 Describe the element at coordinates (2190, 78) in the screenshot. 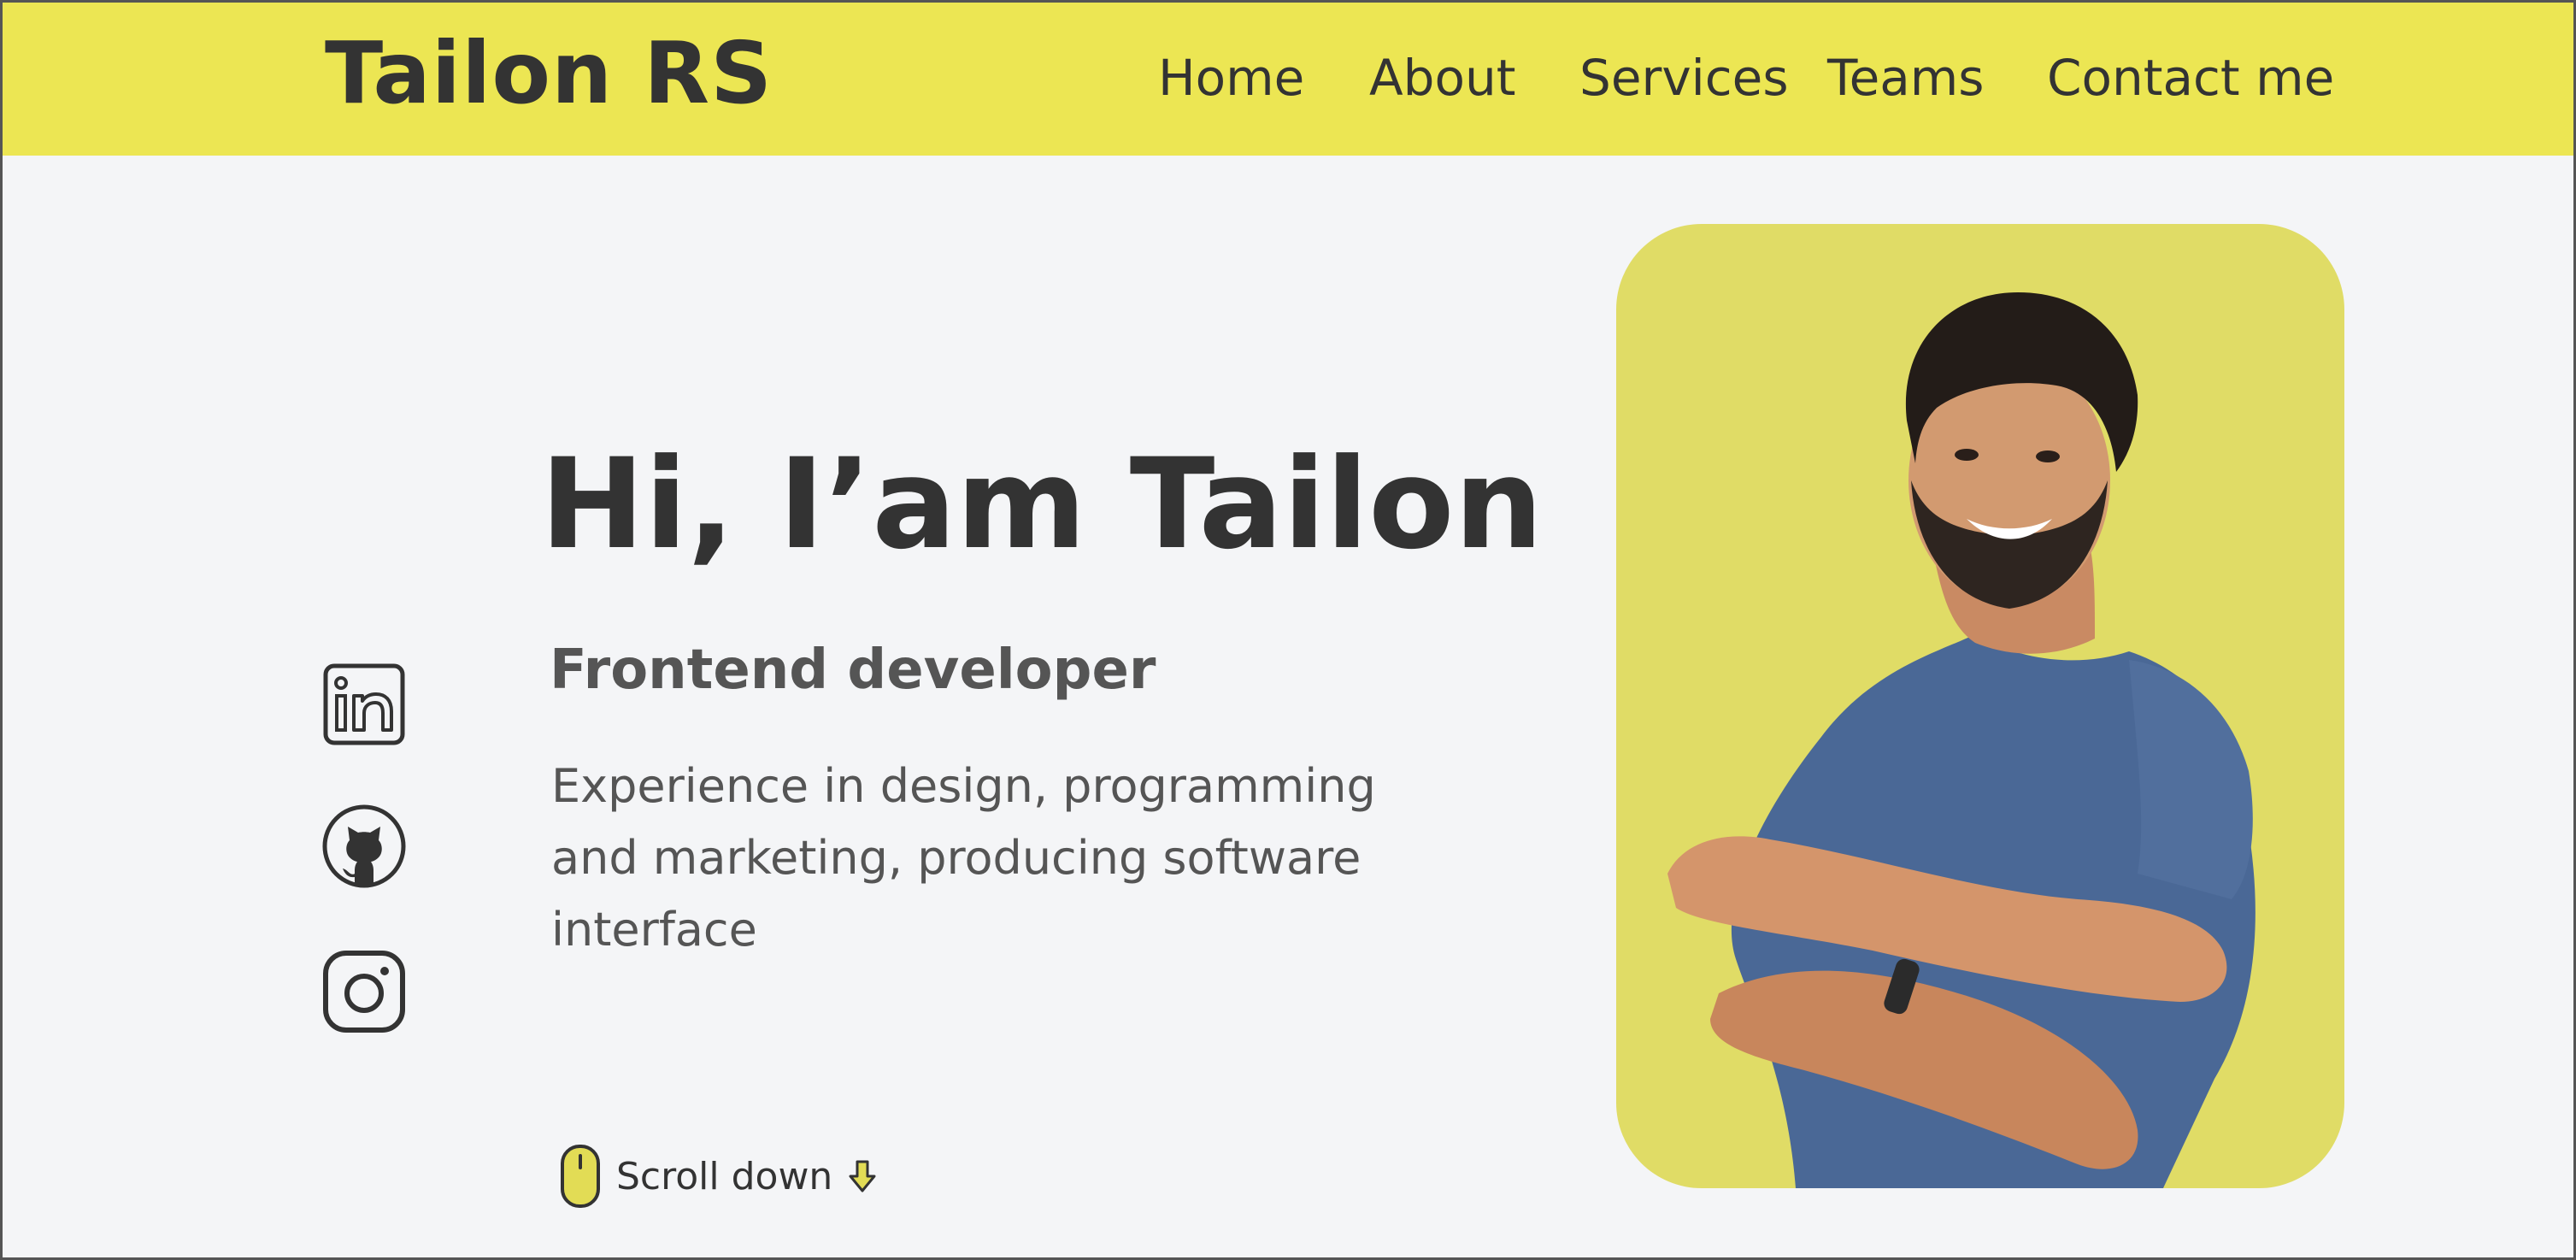

I see `nav-contact: Contact me` at that location.